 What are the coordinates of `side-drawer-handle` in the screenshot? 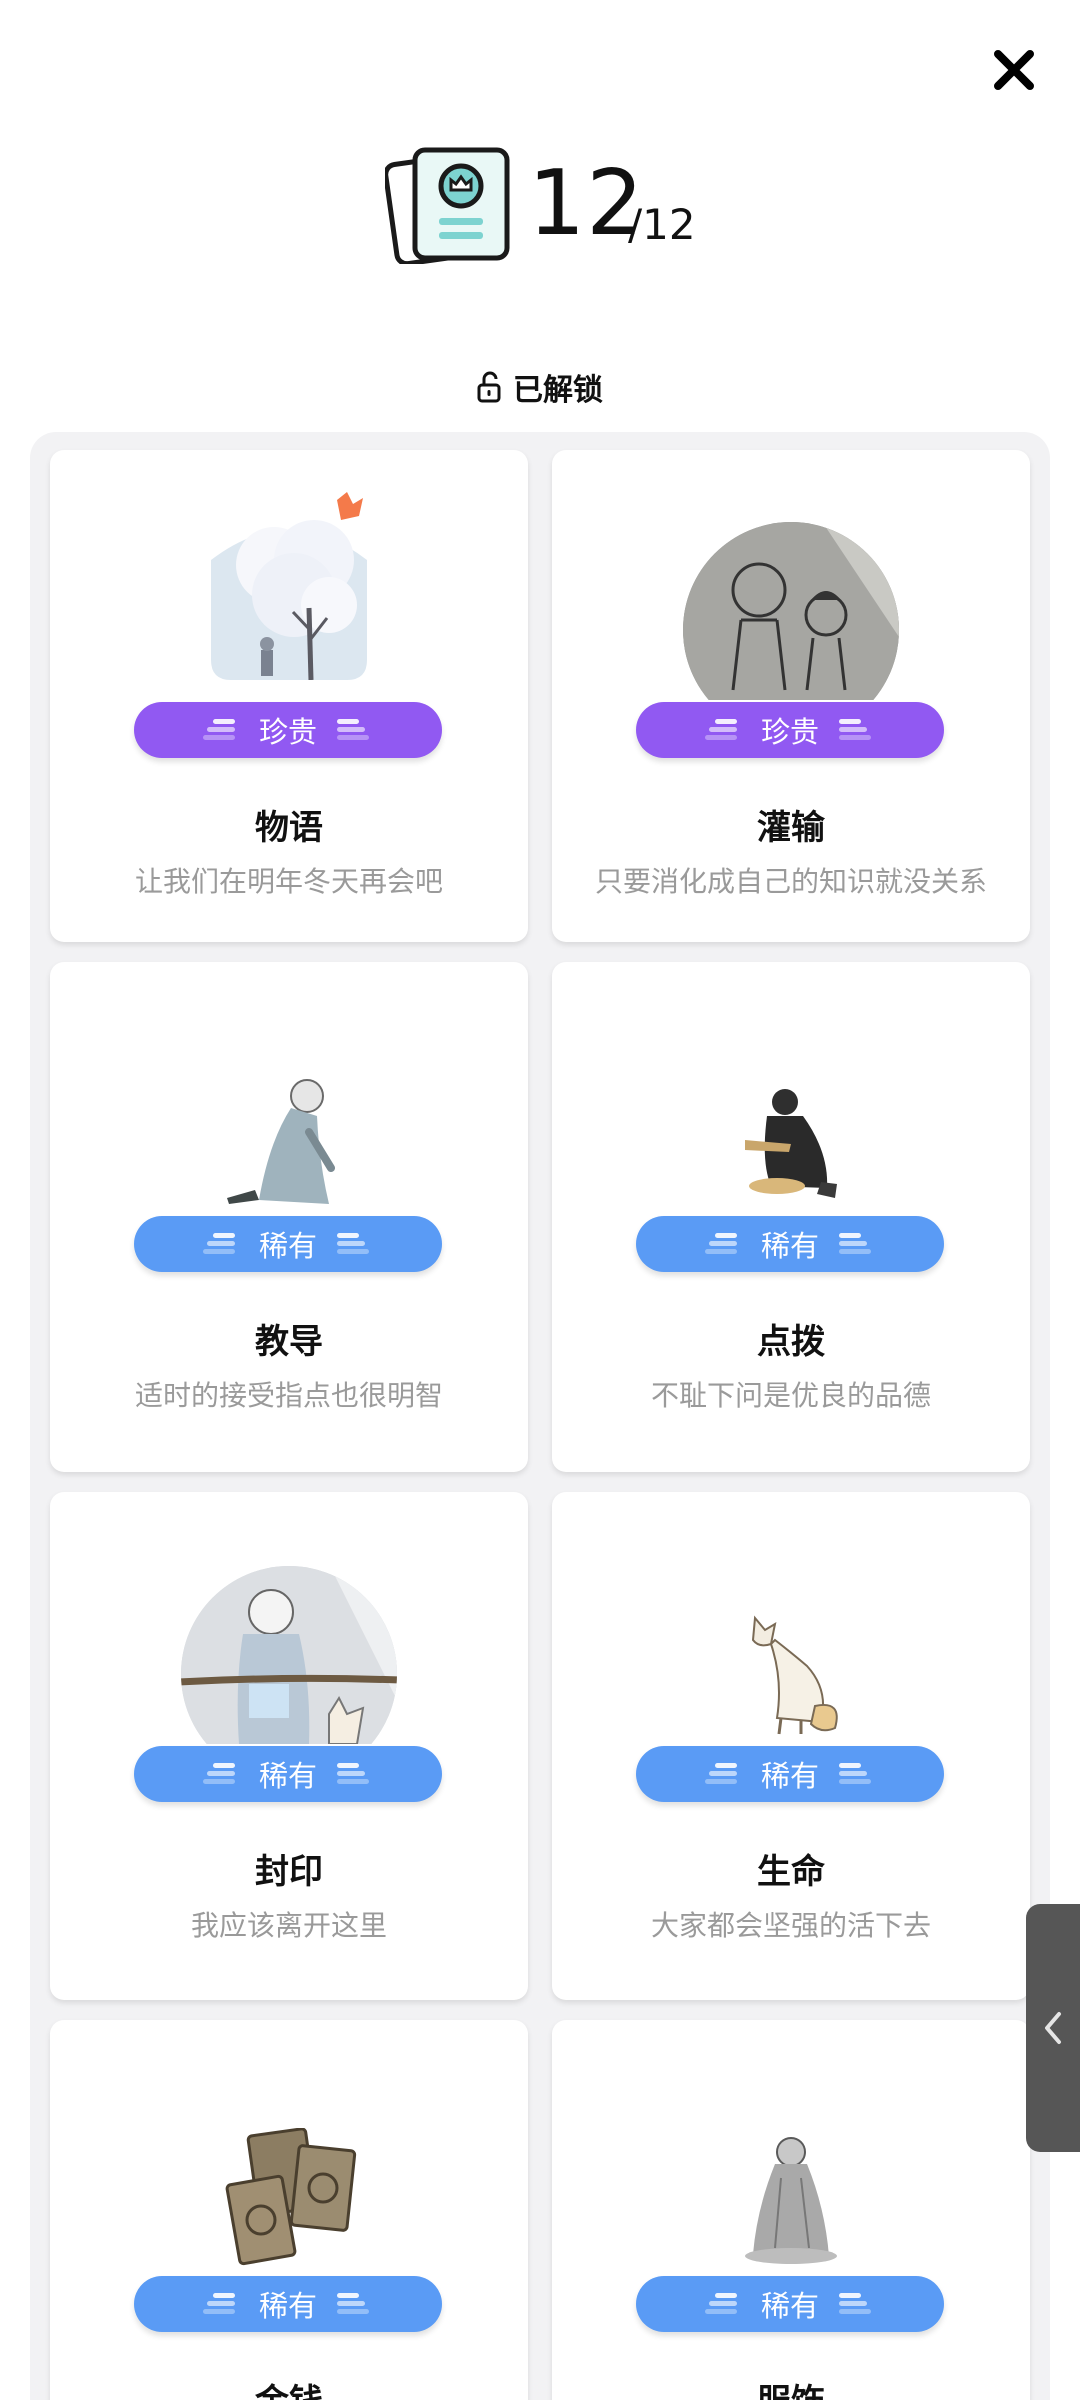 It's located at (1053, 2028).